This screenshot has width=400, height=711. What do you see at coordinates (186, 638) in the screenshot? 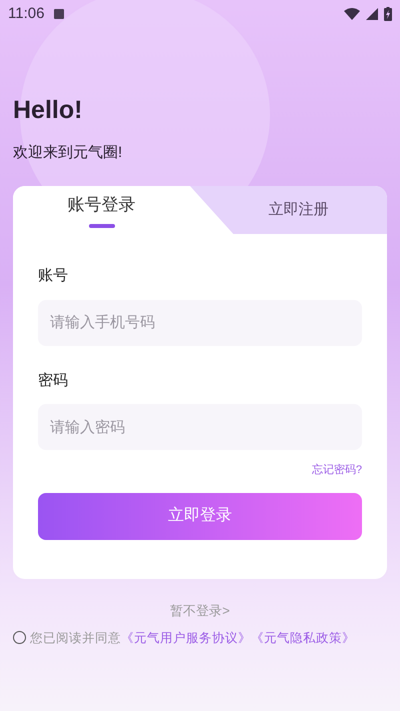
I see `agreement-link: 《元气用户服务协议》` at bounding box center [186, 638].